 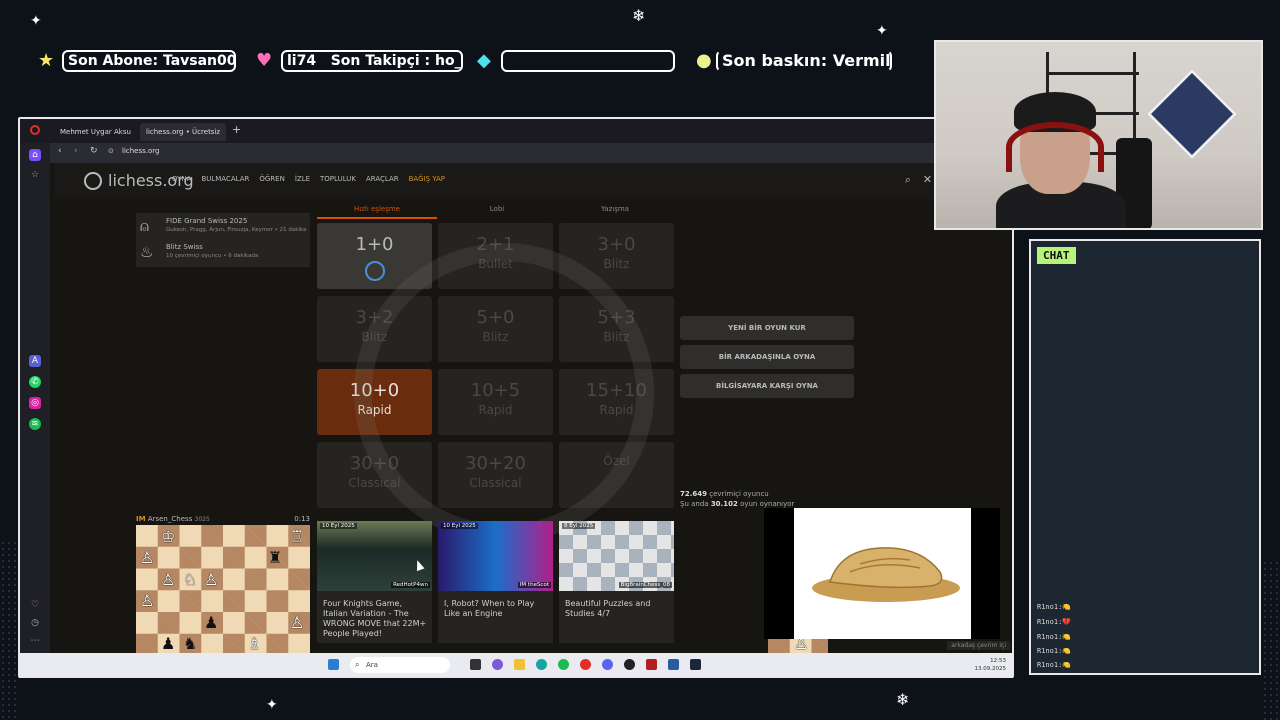 I want to click on chat-title: CHAT, so click(x=1056, y=255).